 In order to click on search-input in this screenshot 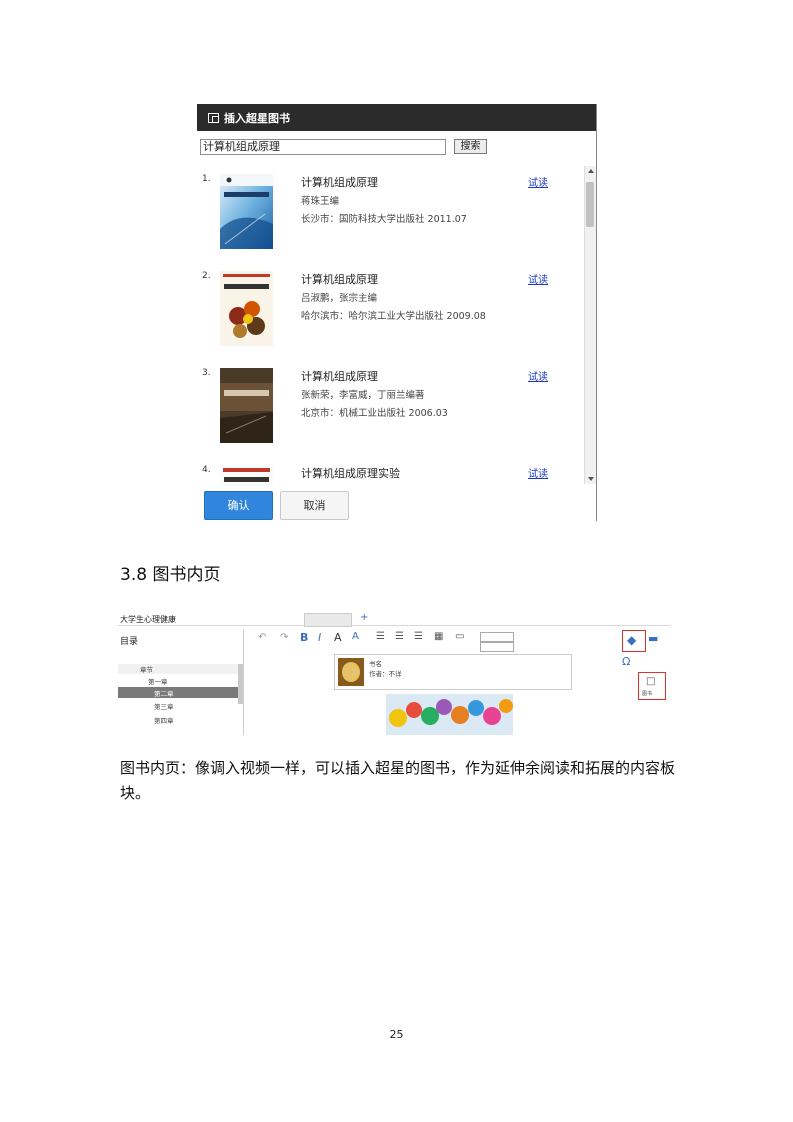, I will do `click(323, 147)`.